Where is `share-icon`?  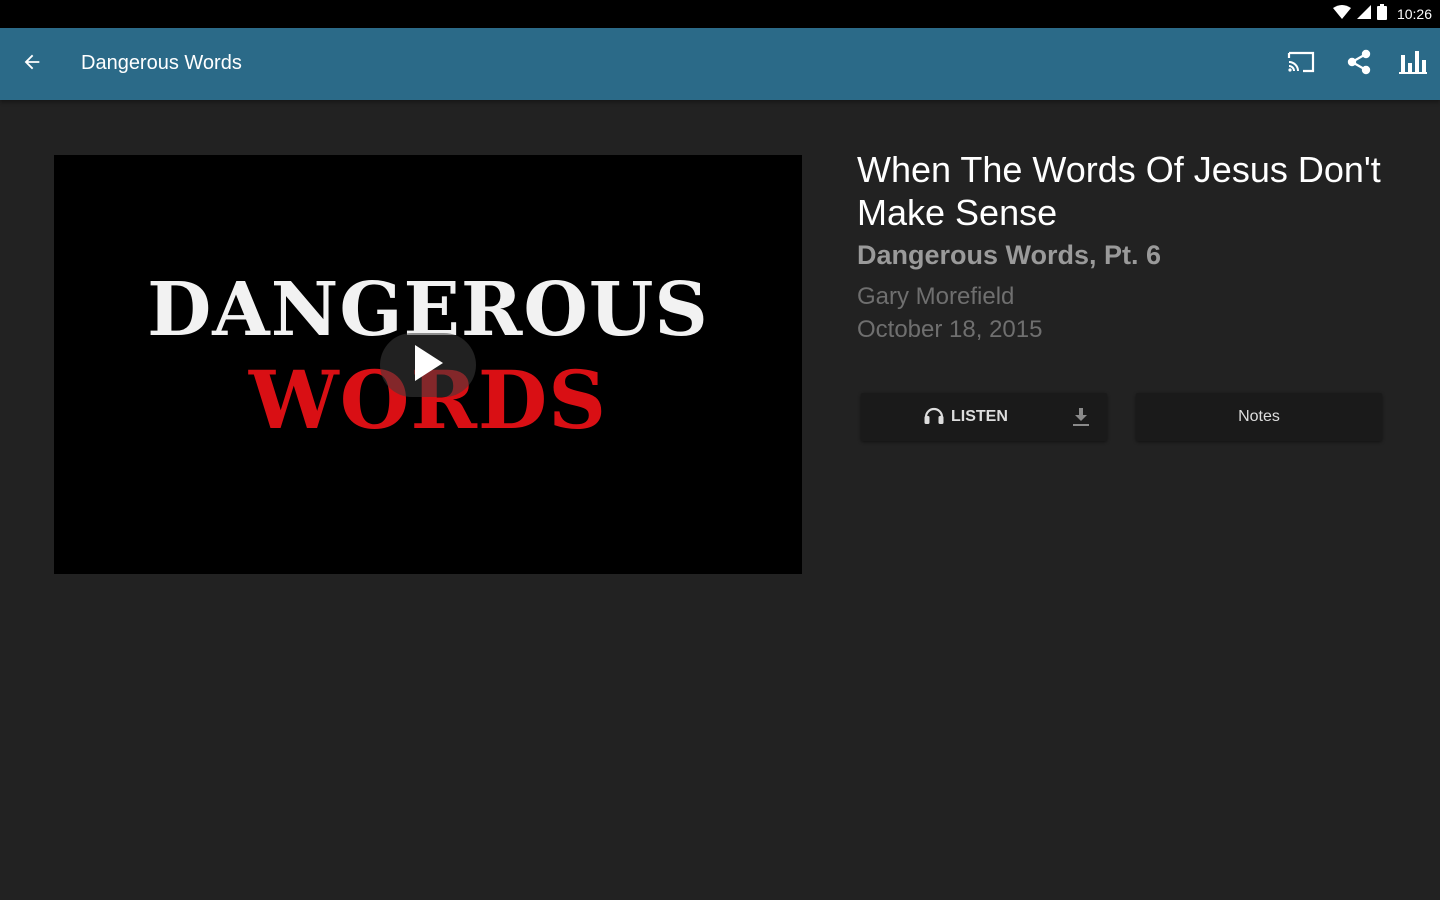
share-icon is located at coordinates (1359, 64).